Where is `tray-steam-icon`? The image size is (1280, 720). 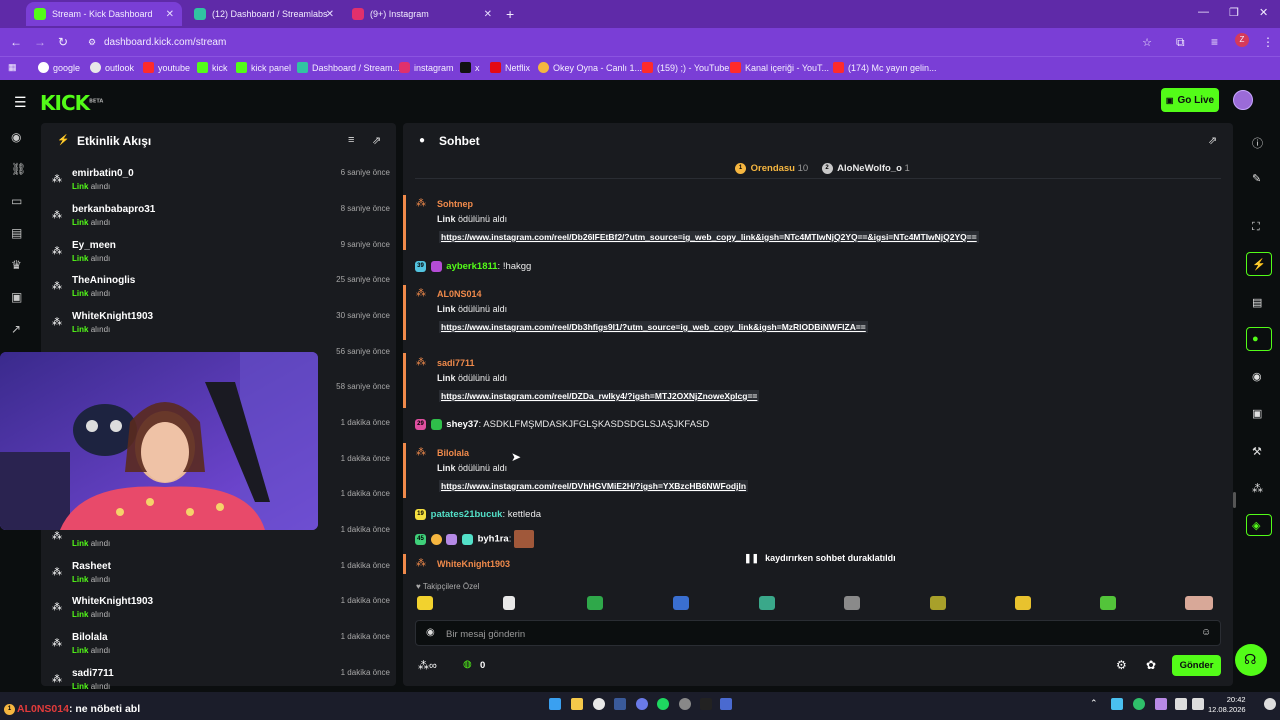
tray-steam-icon is located at coordinates (1117, 704).